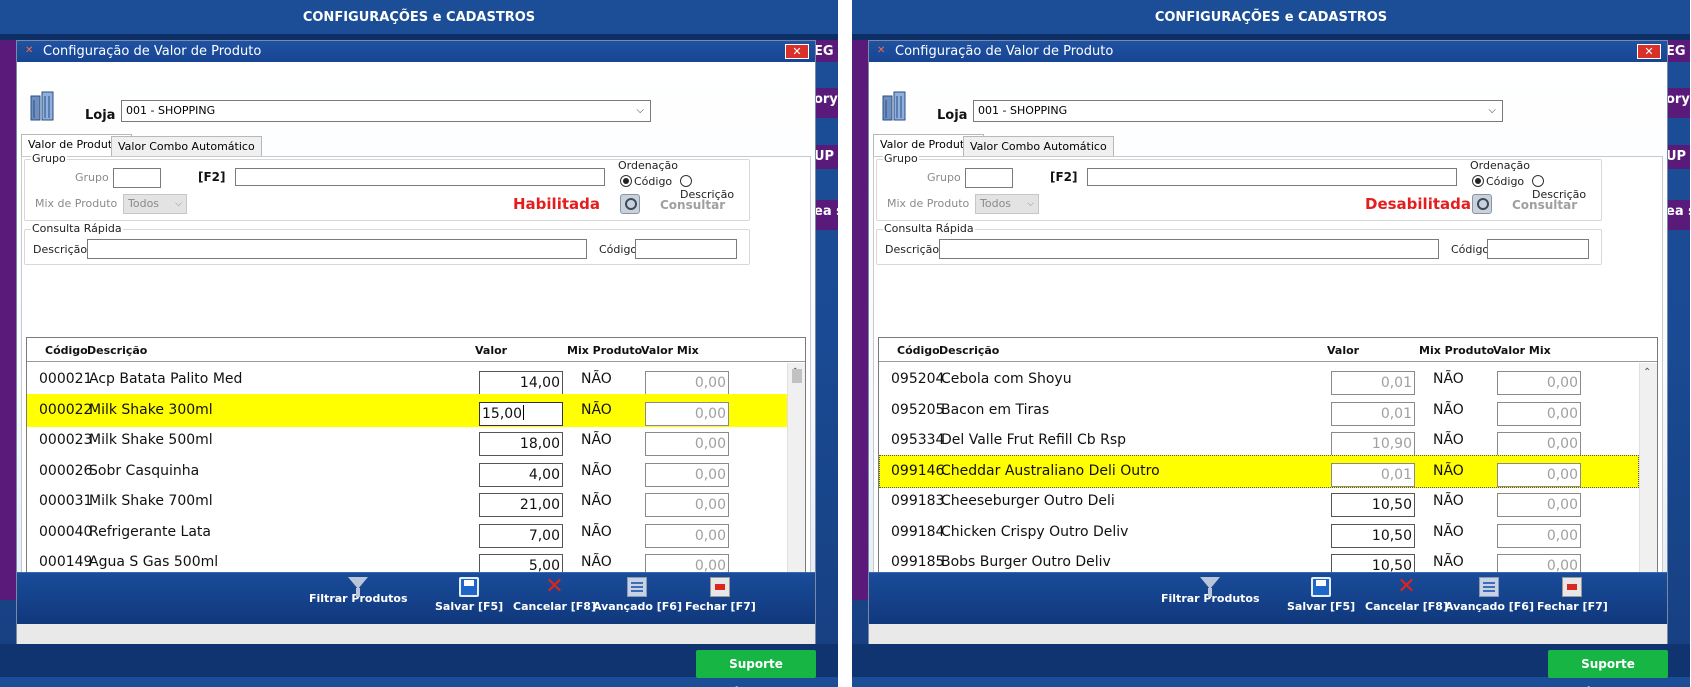 Image resolution: width=1691 pixels, height=687 pixels. What do you see at coordinates (150, 531) in the screenshot?
I see `row-descricao: Refrigerante Lata` at bounding box center [150, 531].